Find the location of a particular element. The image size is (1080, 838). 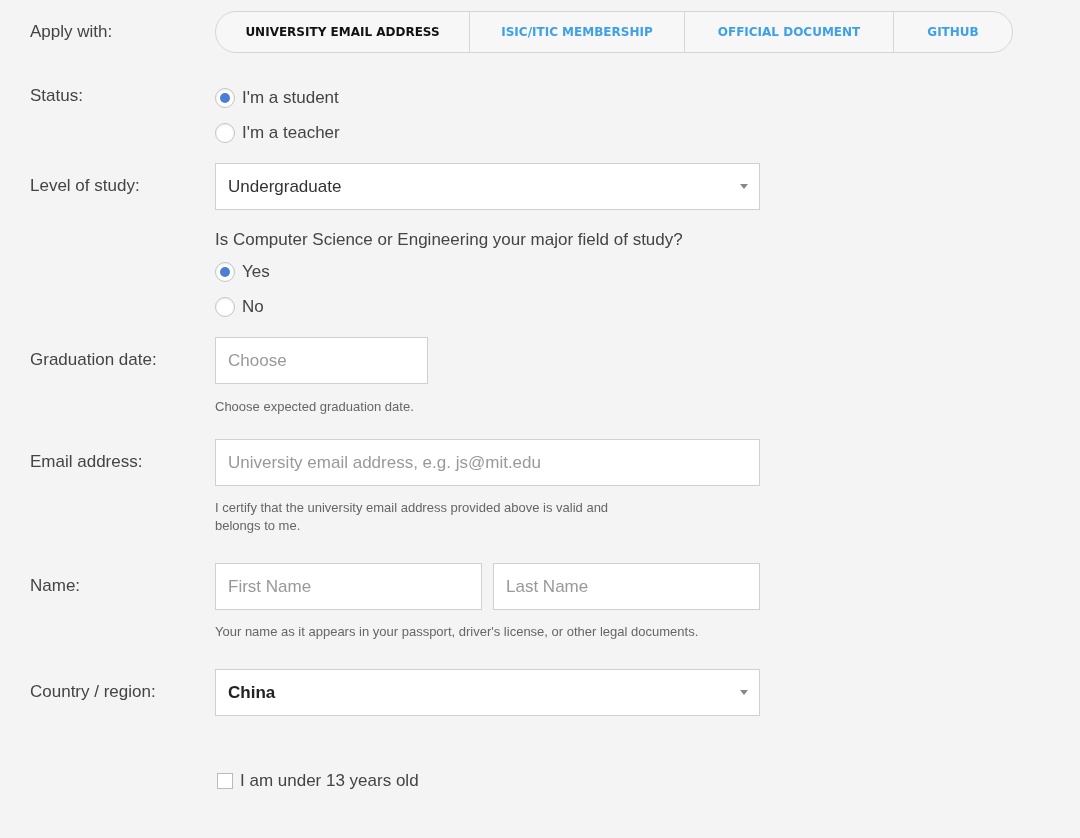

radio-label: I'm a student is located at coordinates (290, 98).